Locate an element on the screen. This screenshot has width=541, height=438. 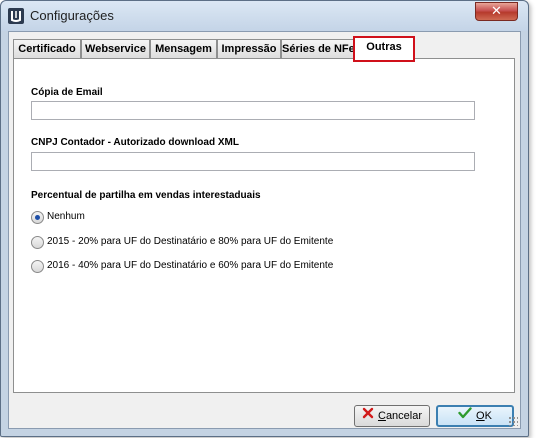
cnpj-contador-input is located at coordinates (253, 161).